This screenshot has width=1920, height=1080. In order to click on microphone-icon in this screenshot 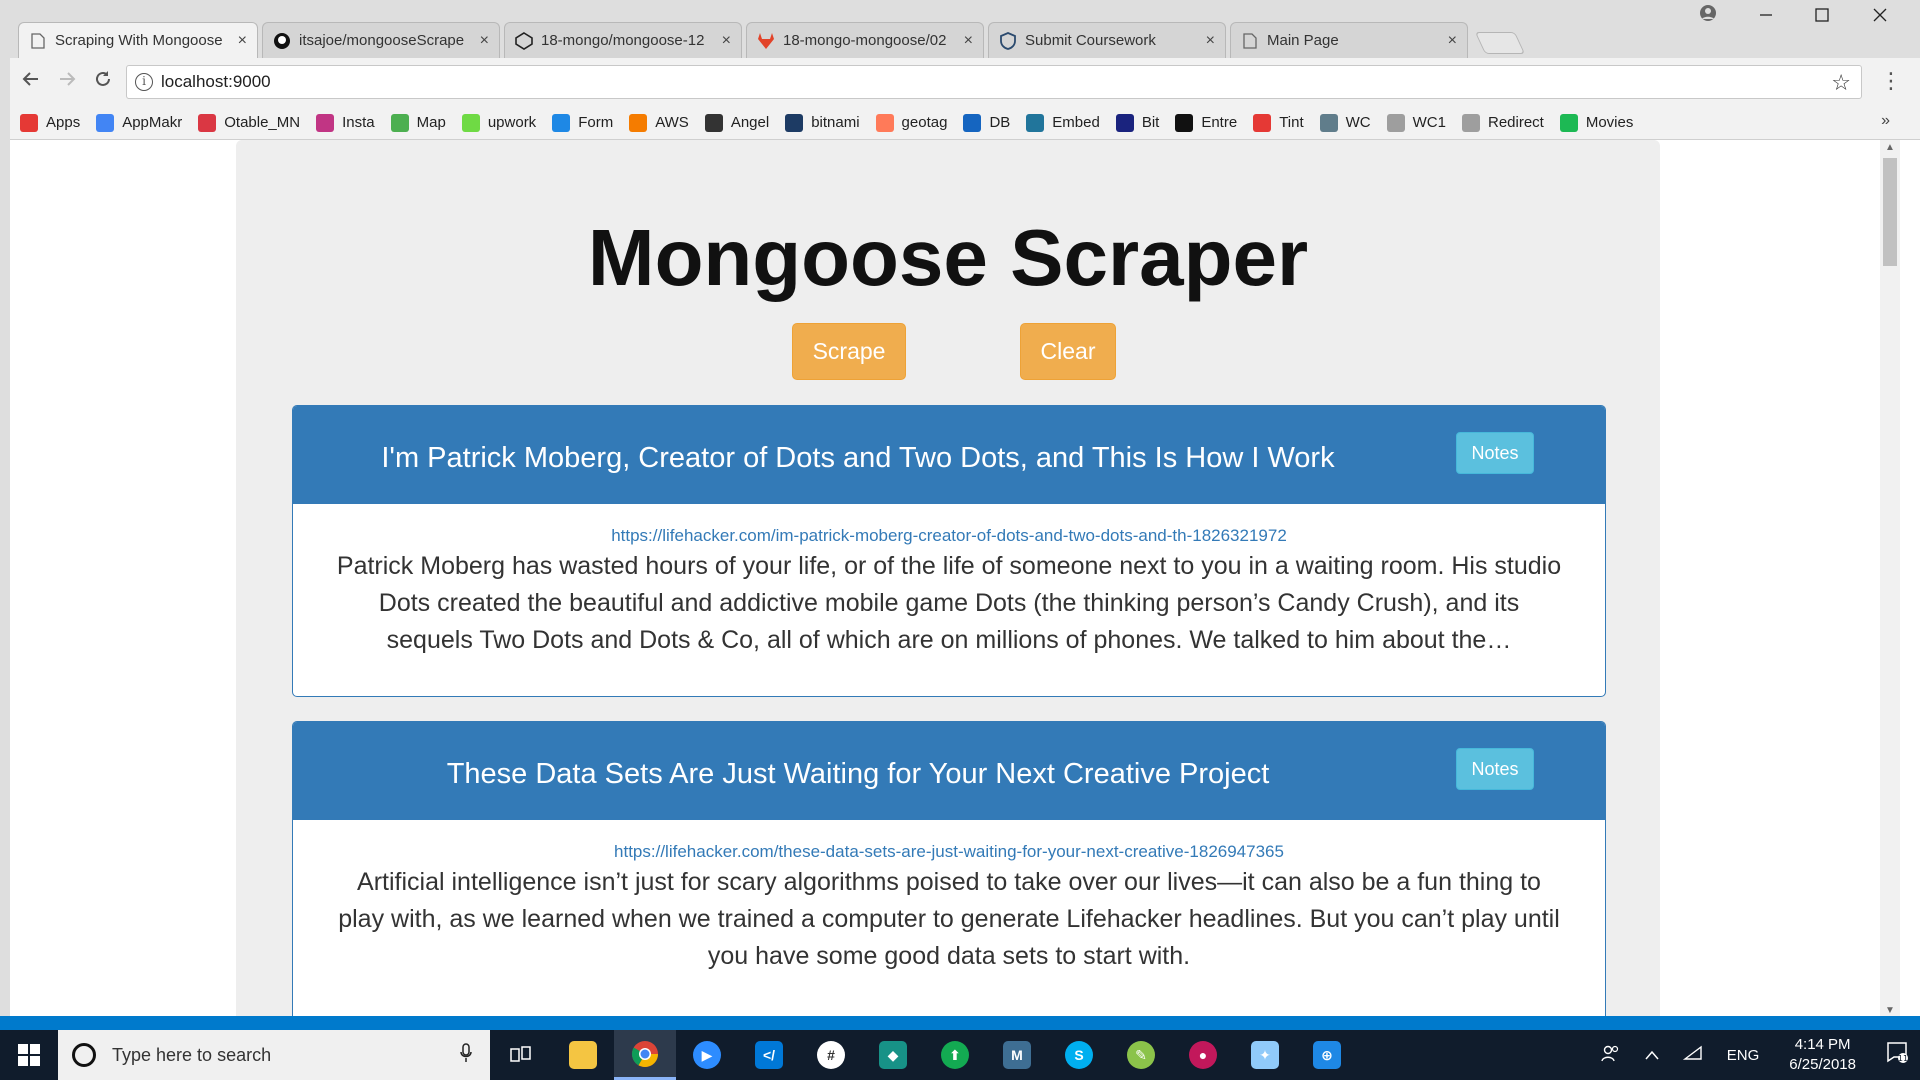, I will do `click(466, 1055)`.